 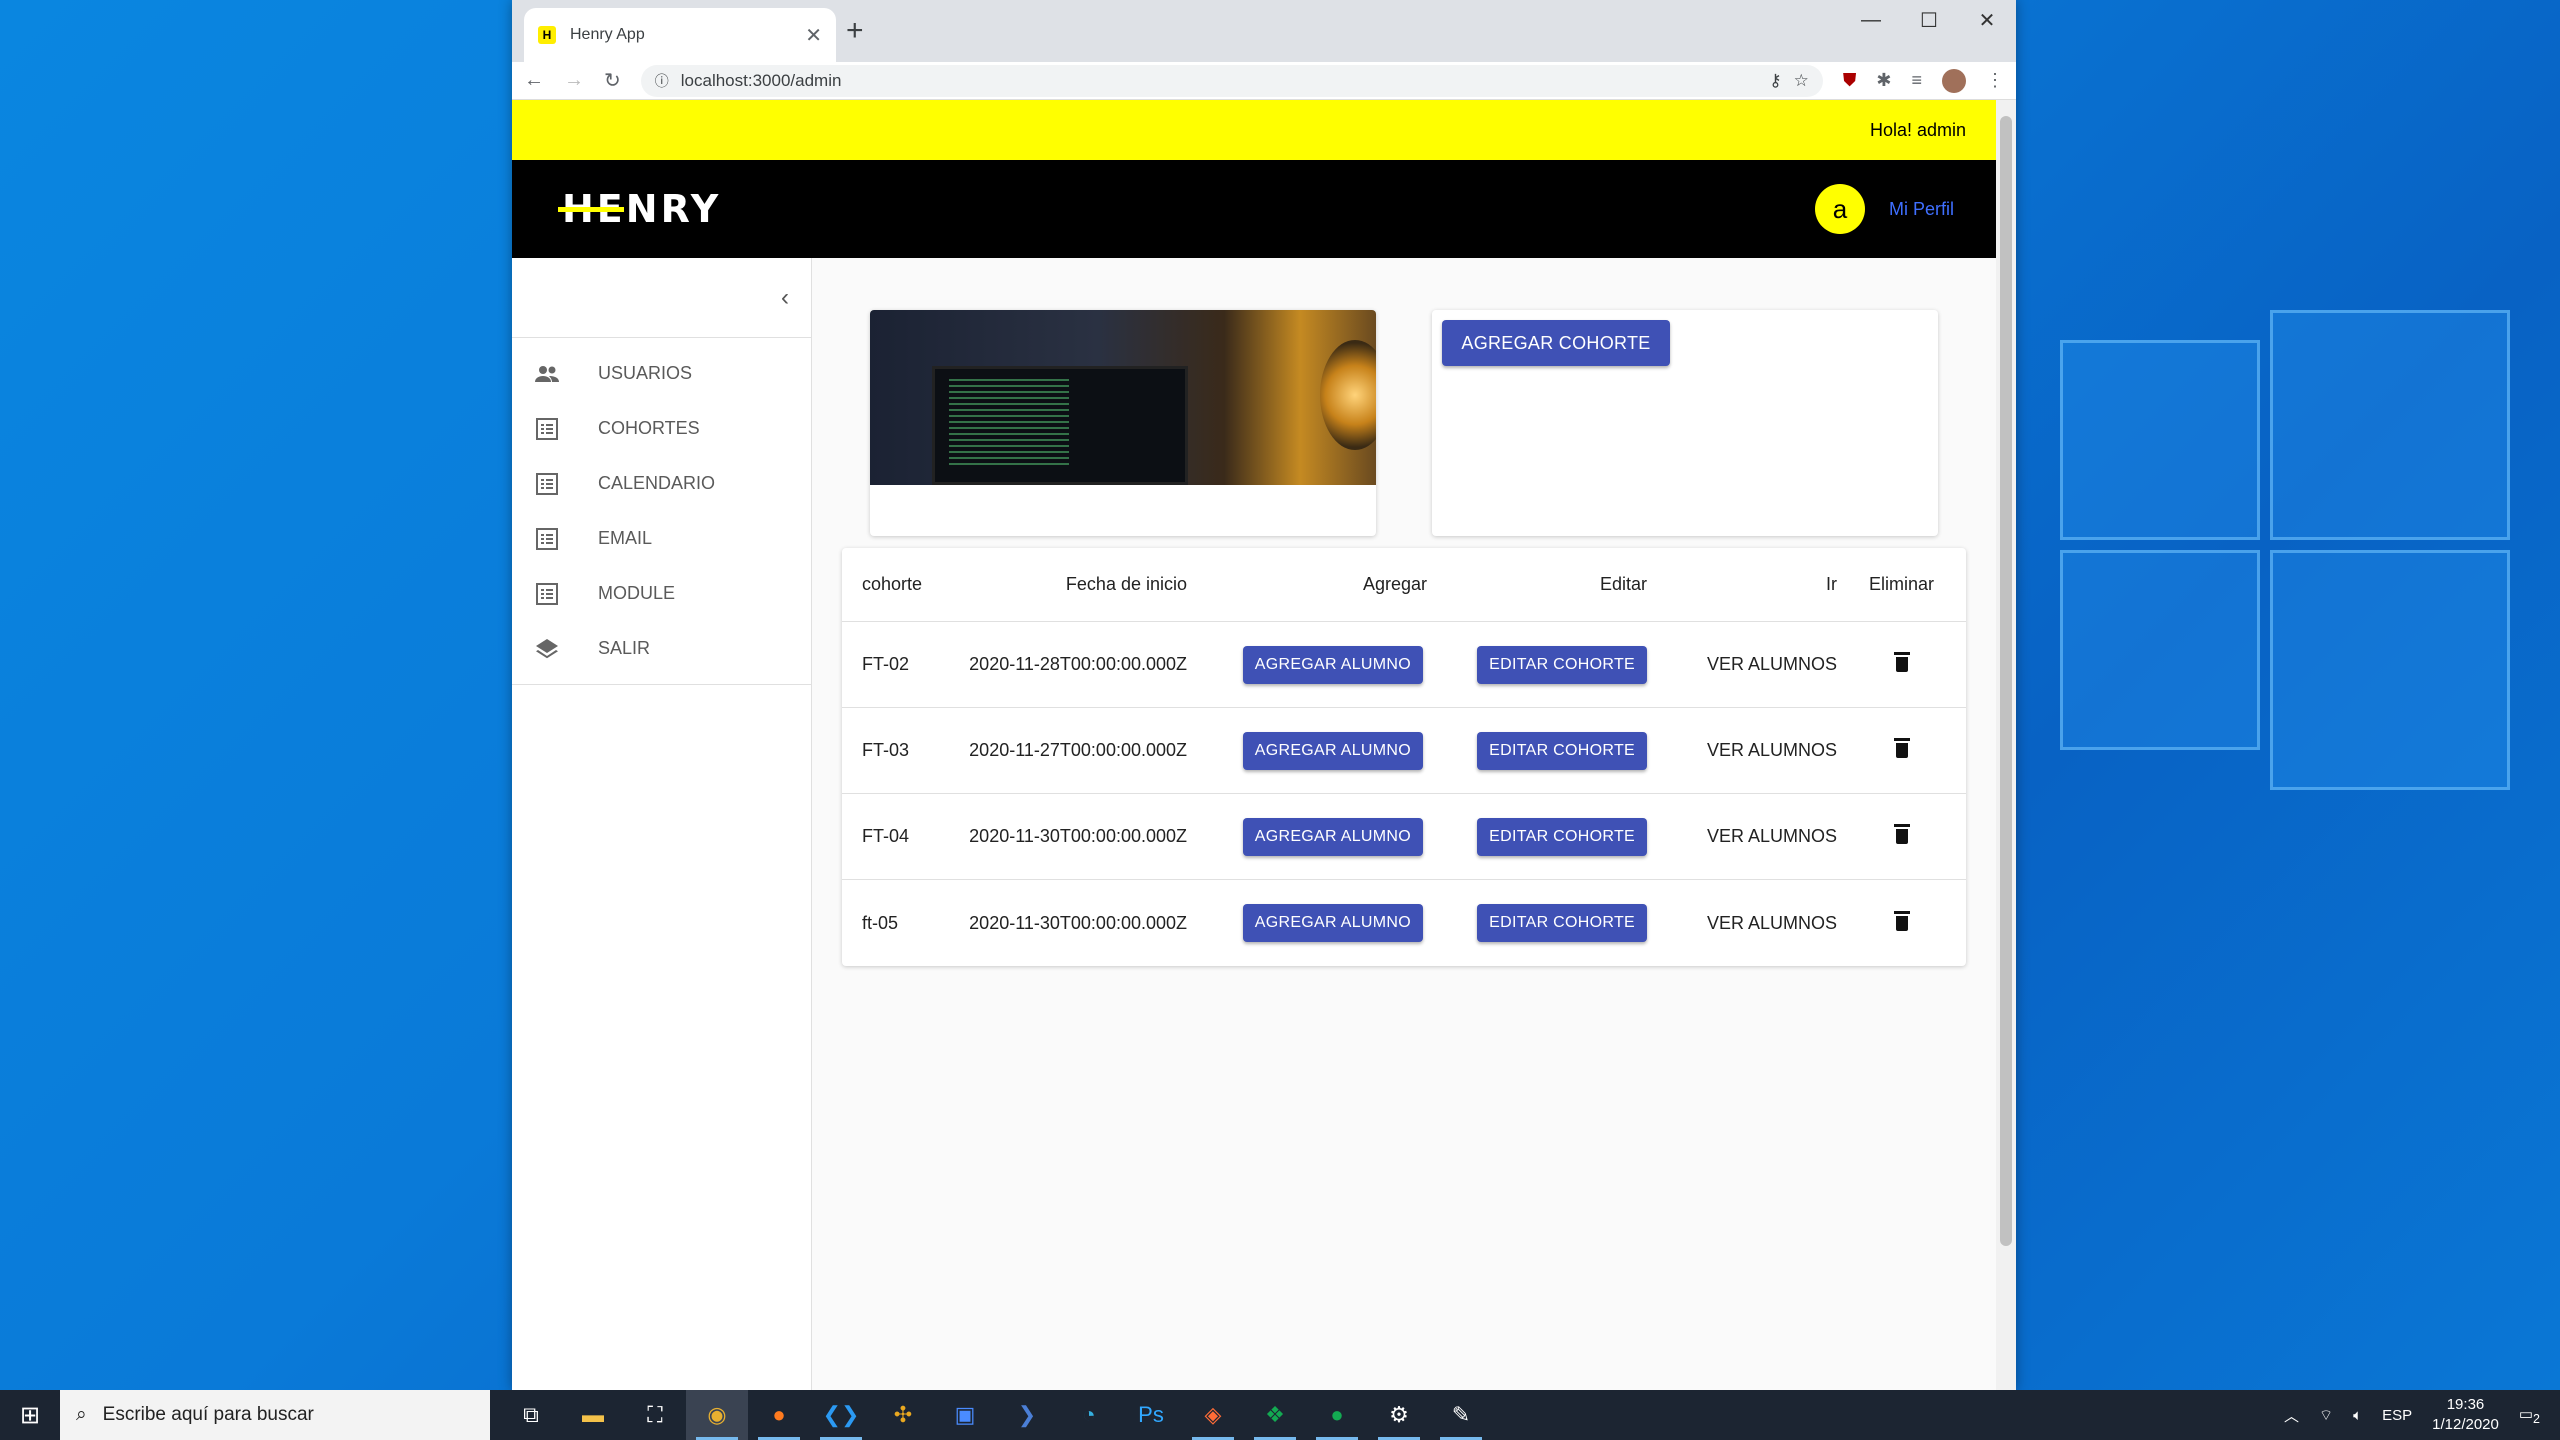 I want to click on app-icon: ✎, so click(x=1461, y=1415).